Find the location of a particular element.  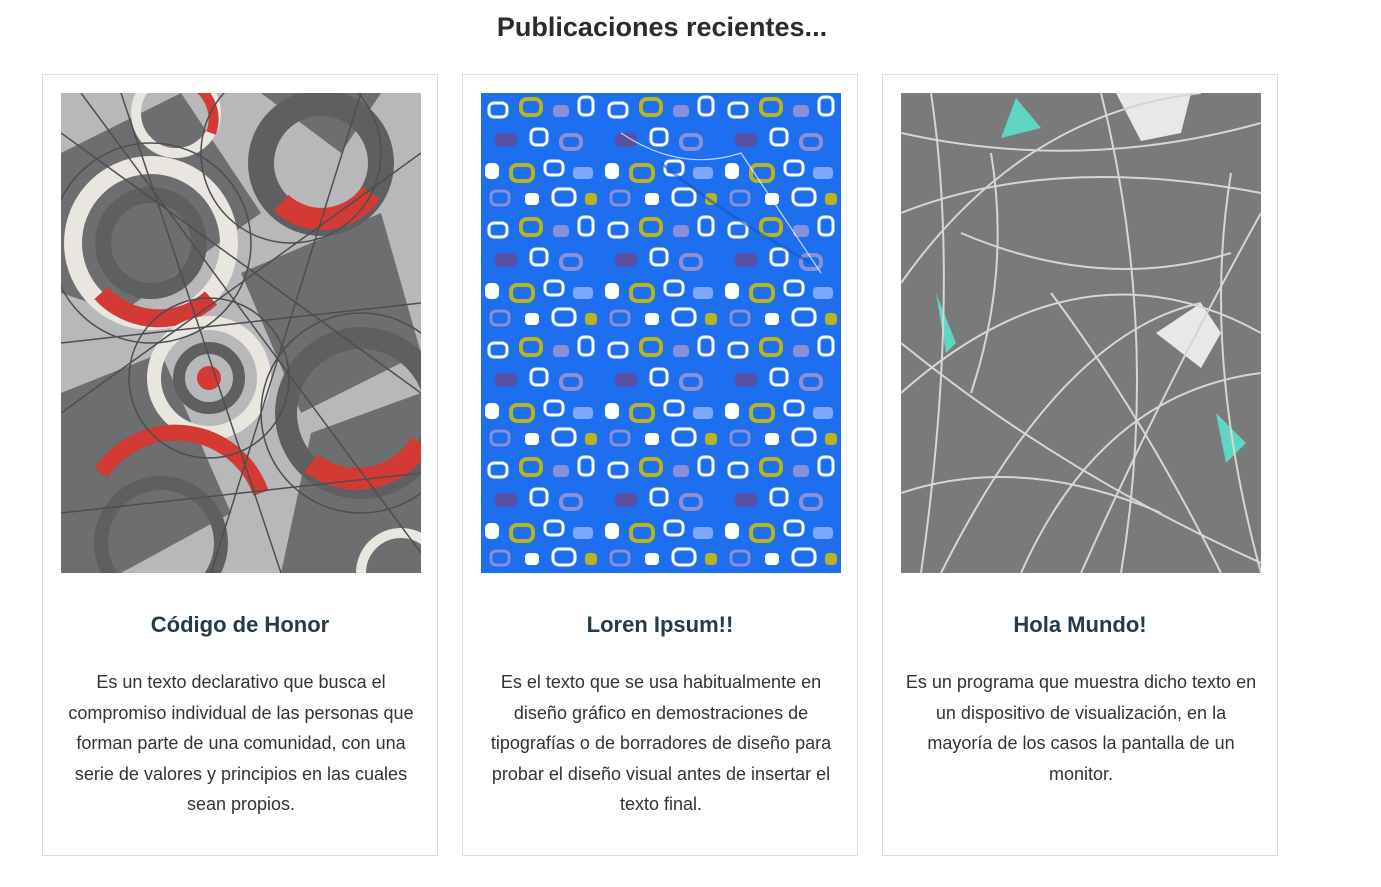

post-image-codigo-de-honor is located at coordinates (241, 333).